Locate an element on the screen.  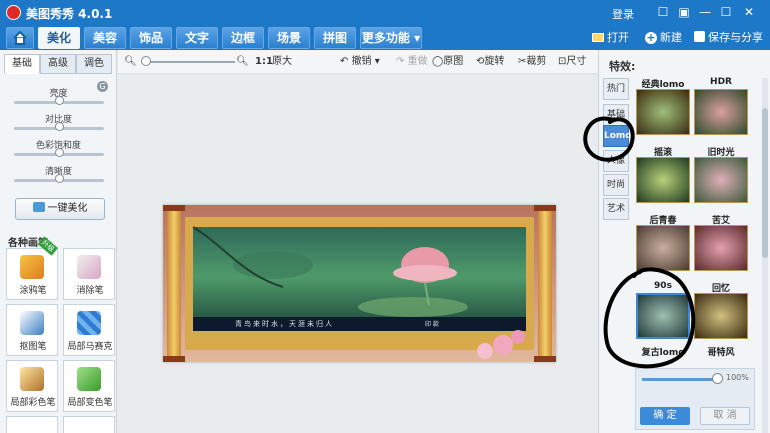
contrast-slider: 对比度 is located at coordinates (58, 125).